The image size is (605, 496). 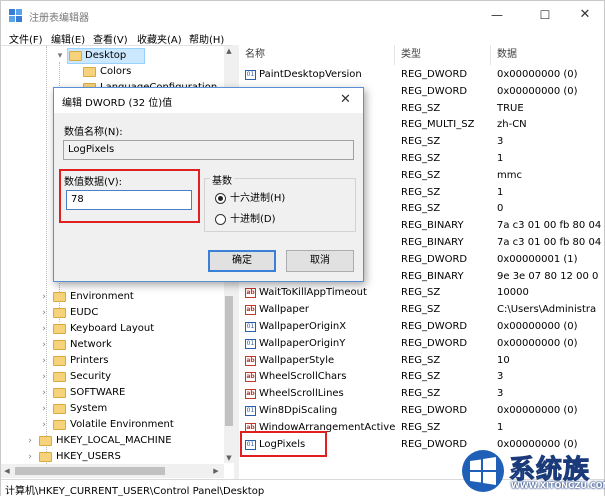 I want to click on radio-checked-icon, so click(x=220, y=198).